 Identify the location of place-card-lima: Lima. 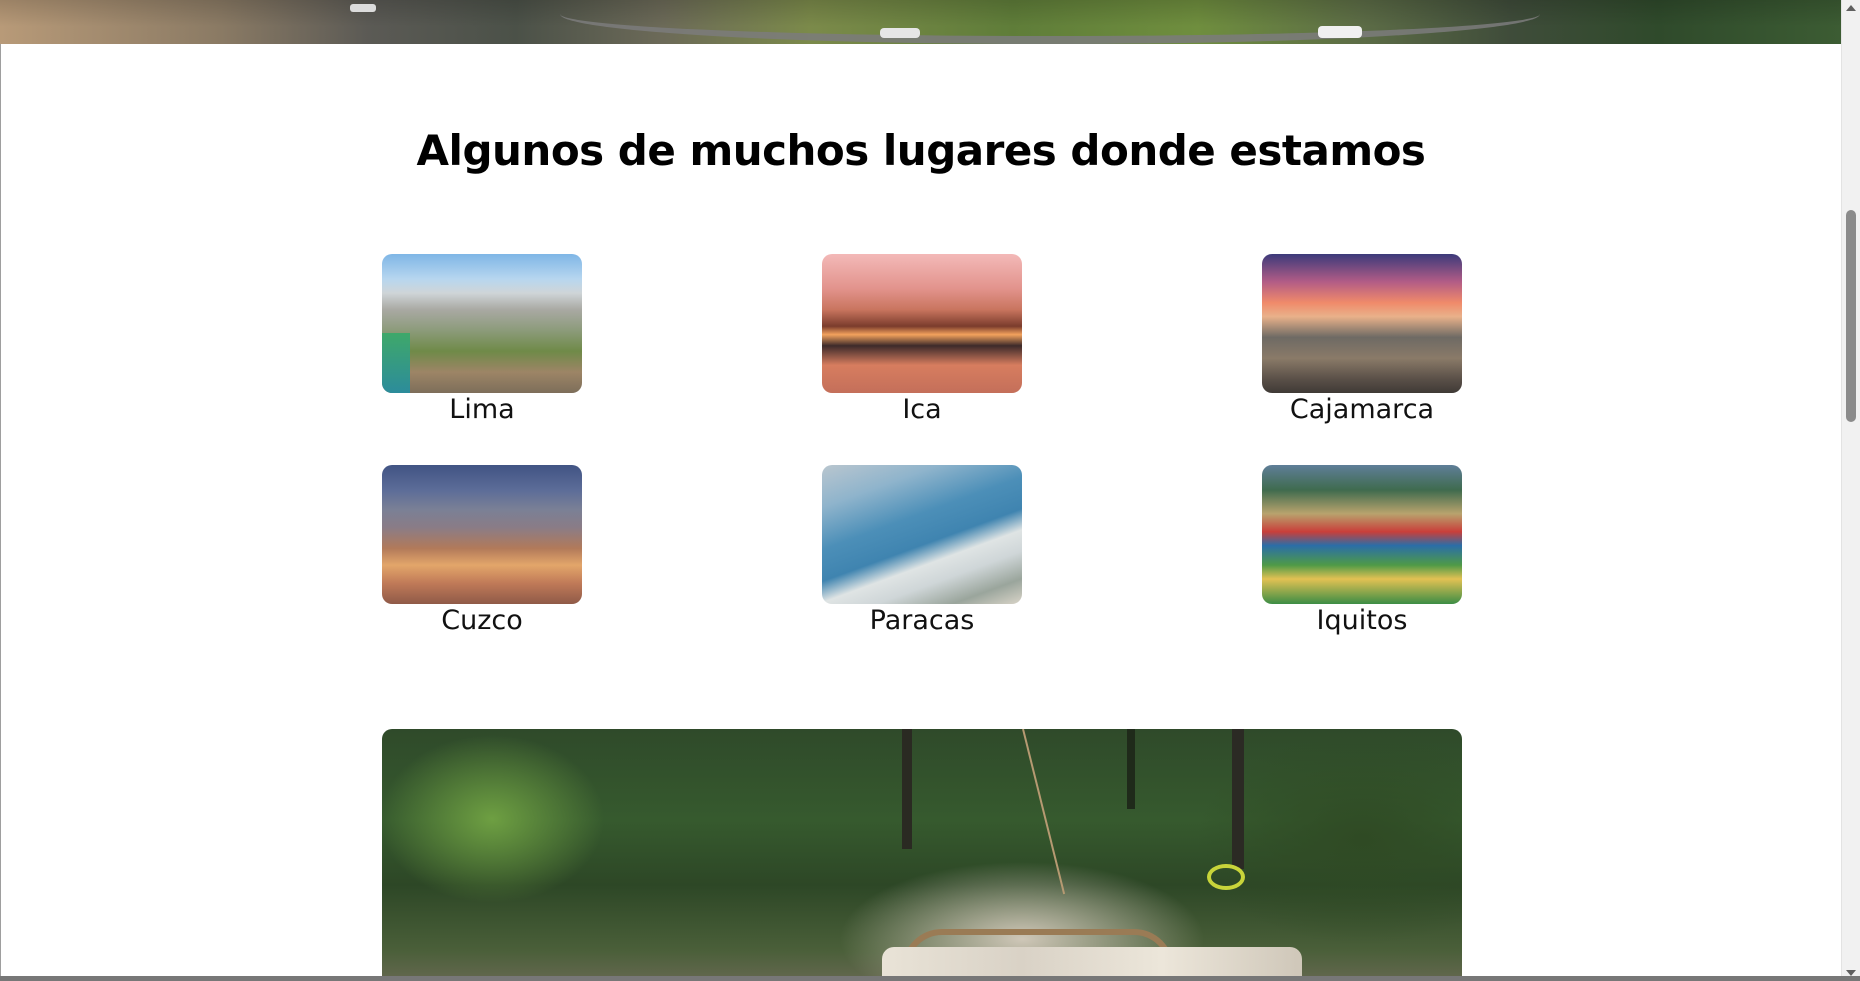
(482, 340).